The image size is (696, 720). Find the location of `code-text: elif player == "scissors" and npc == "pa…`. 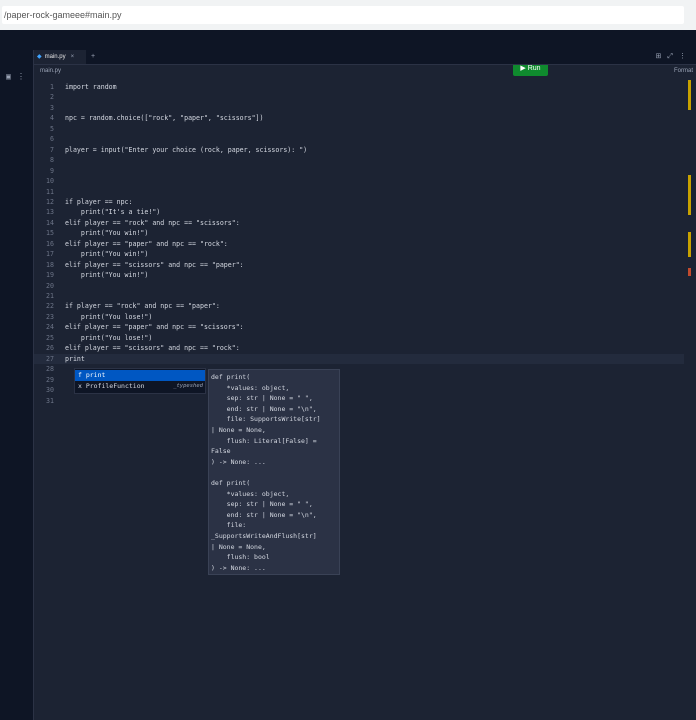

code-text: elif player == "scissors" and npc == "pa… is located at coordinates (154, 264).